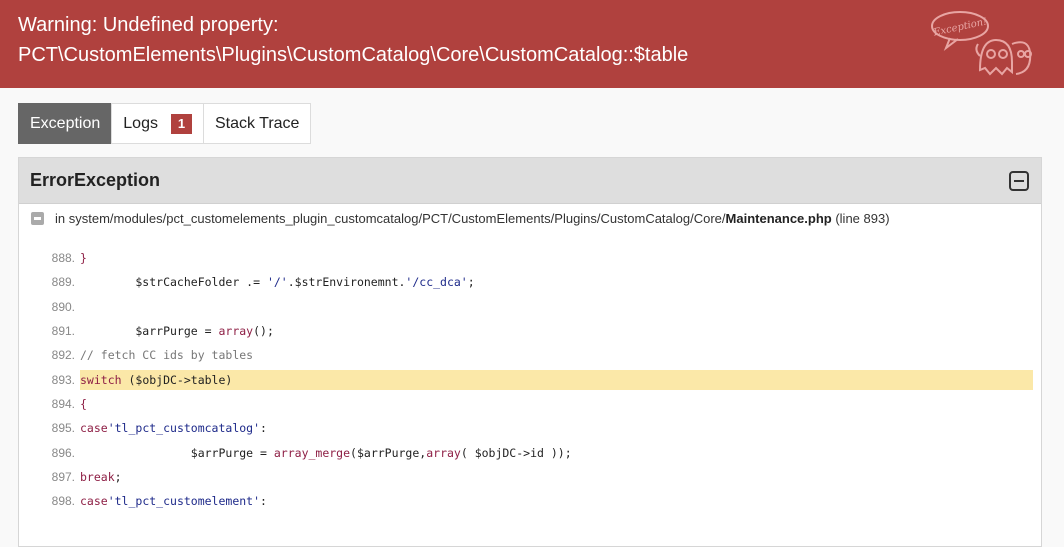 This screenshot has height=547, width=1064. What do you see at coordinates (531, 355) in the screenshot?
I see `code-line: 892. // fetch CC ids by tables` at bounding box center [531, 355].